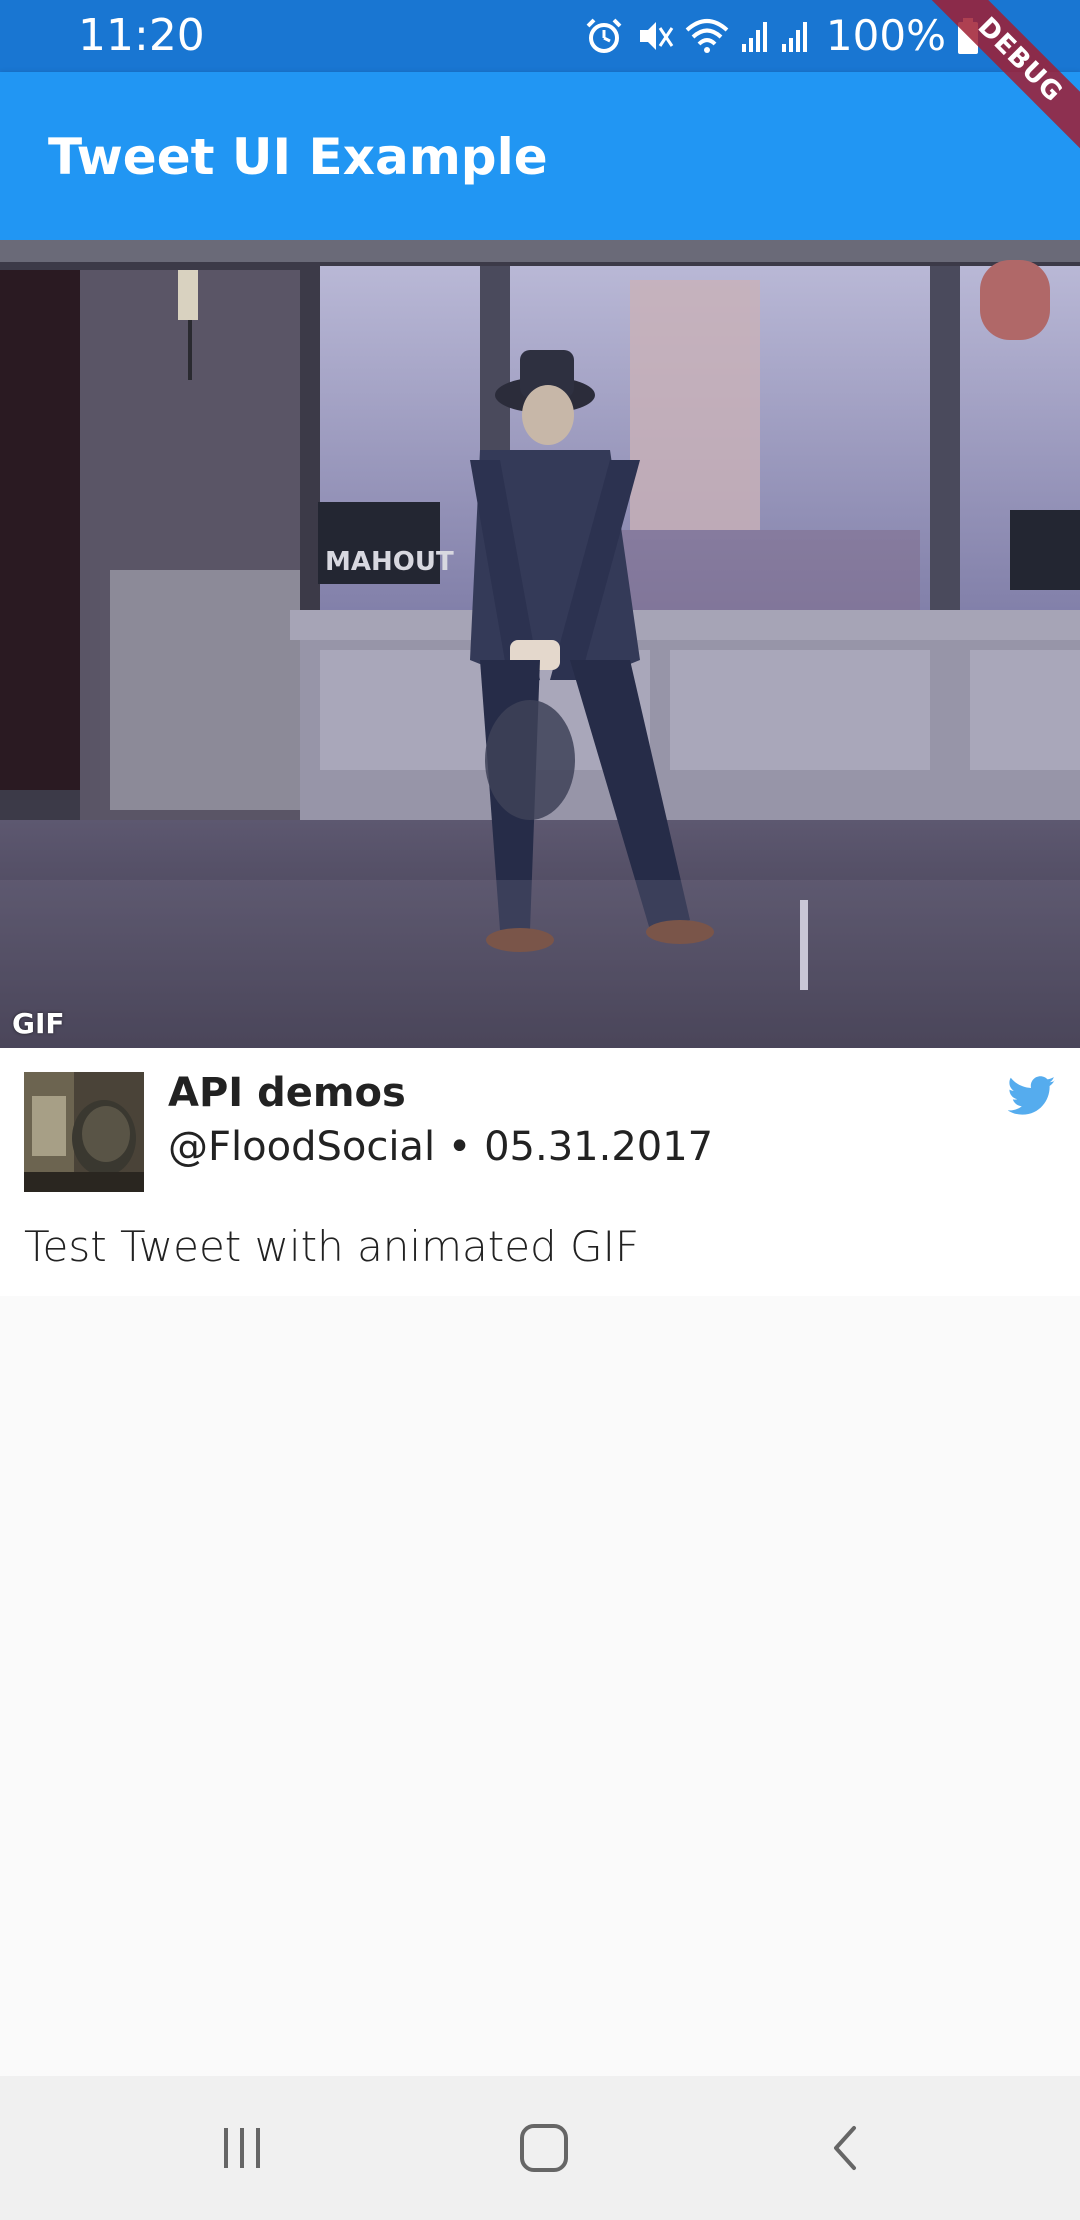 This screenshot has width=1080, height=2220. Describe the element at coordinates (141, 35) in the screenshot. I see `status-time: 11:20` at that location.